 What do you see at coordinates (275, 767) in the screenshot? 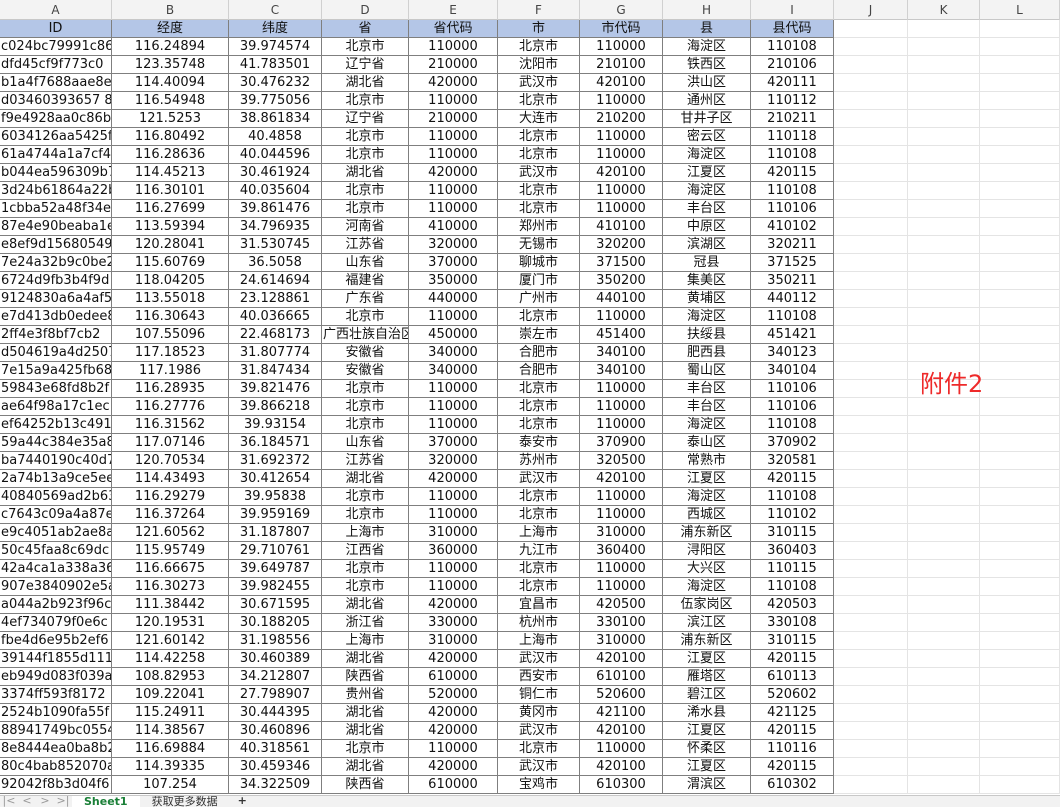
I see `table-cell: 30.459346` at bounding box center [275, 767].